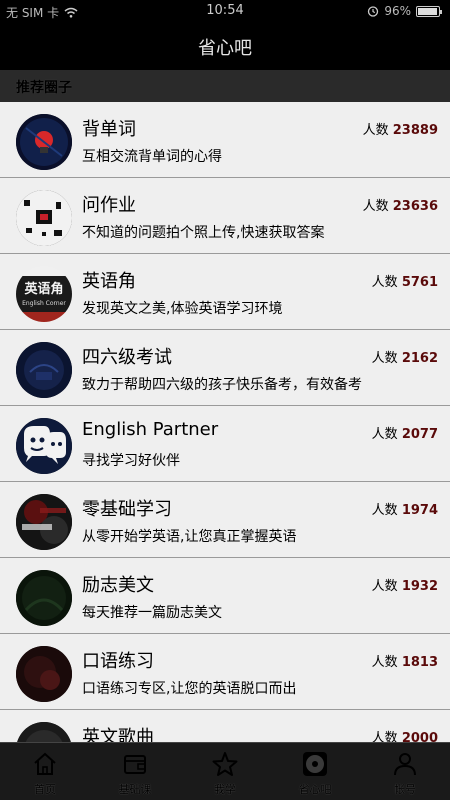  I want to click on star-icon, so click(225, 764).